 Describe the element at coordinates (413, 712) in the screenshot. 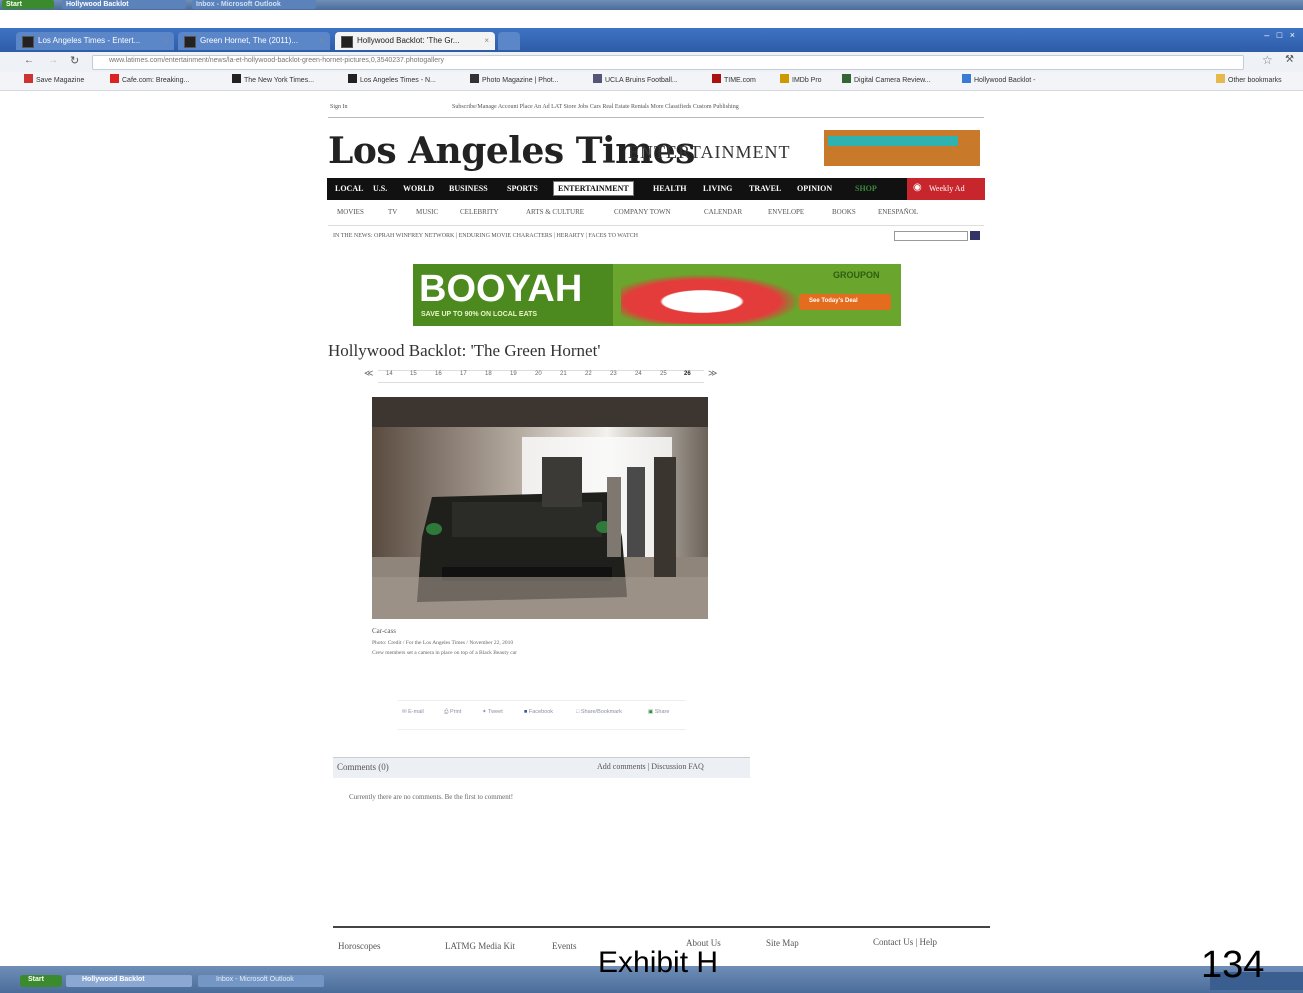

I see `email-share: ✉ E-mail` at that location.